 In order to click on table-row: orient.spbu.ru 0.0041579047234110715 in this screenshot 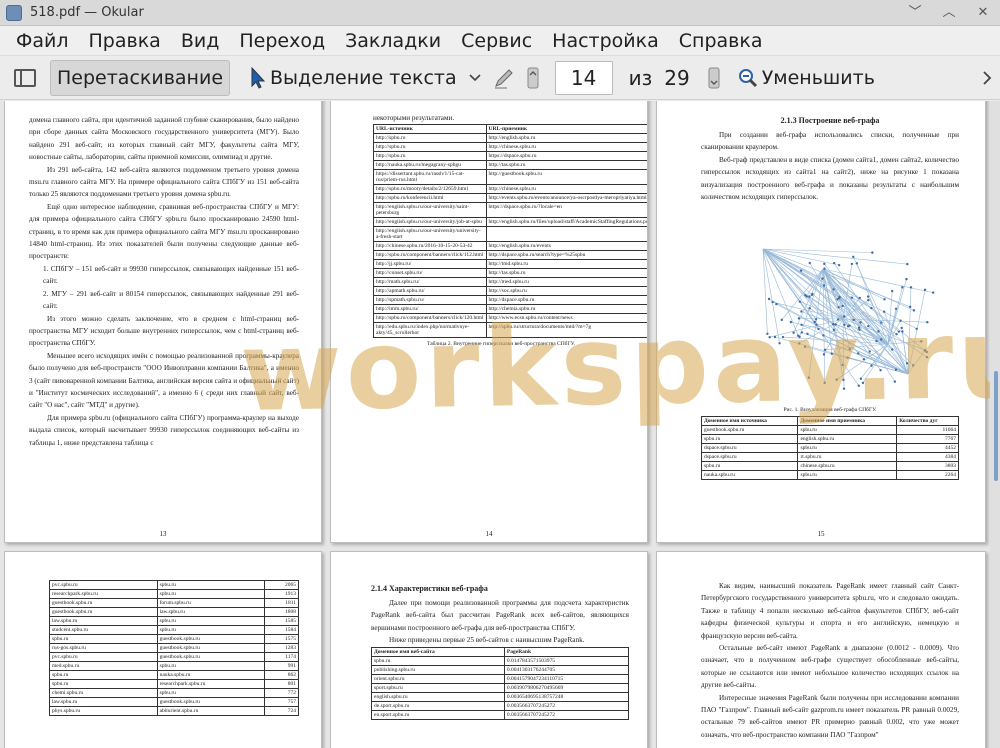, I will do `click(500, 678)`.